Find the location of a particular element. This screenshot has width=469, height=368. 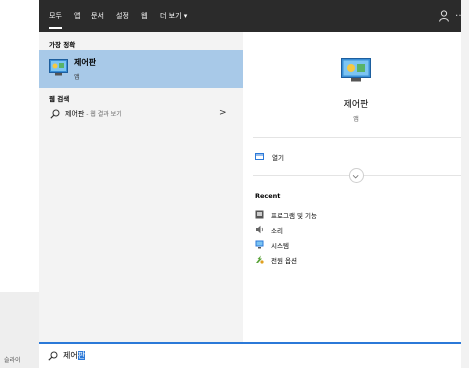

recent-item-label: 소리 is located at coordinates (277, 231).